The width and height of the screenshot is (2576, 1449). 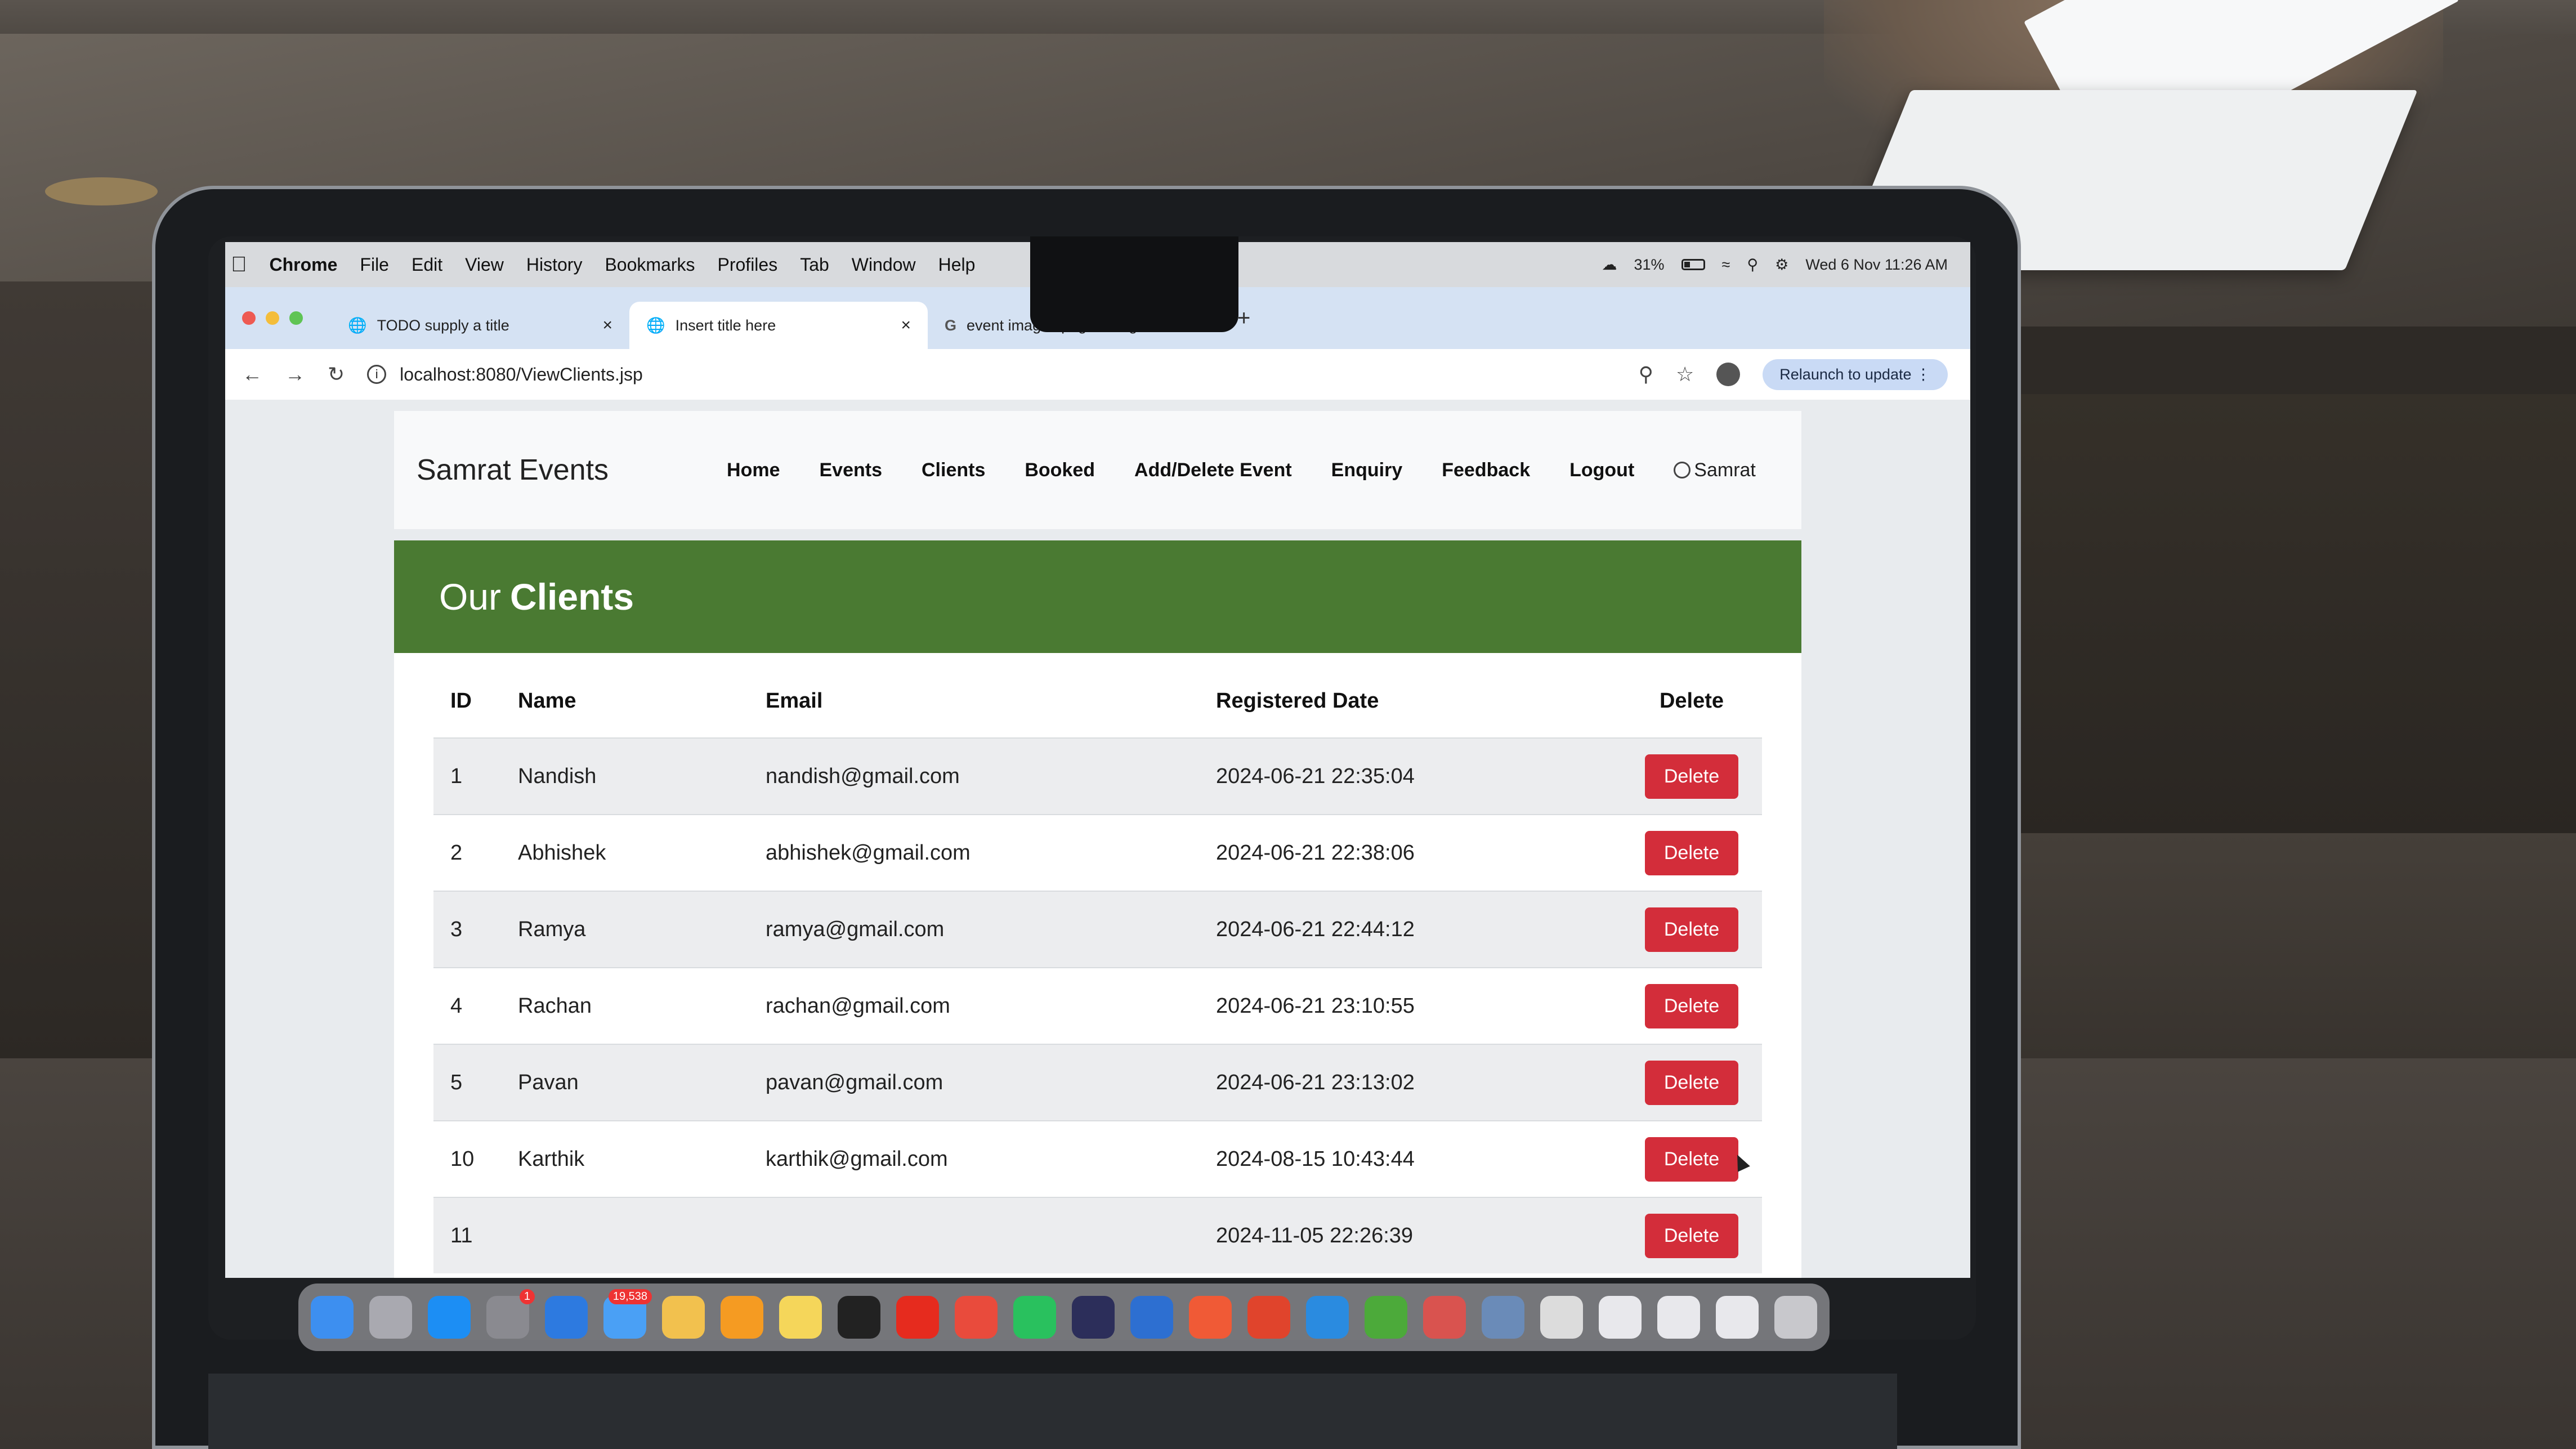 I want to click on address-bar: i localhost:8080/ViewClients.jsp, so click(x=505, y=374).